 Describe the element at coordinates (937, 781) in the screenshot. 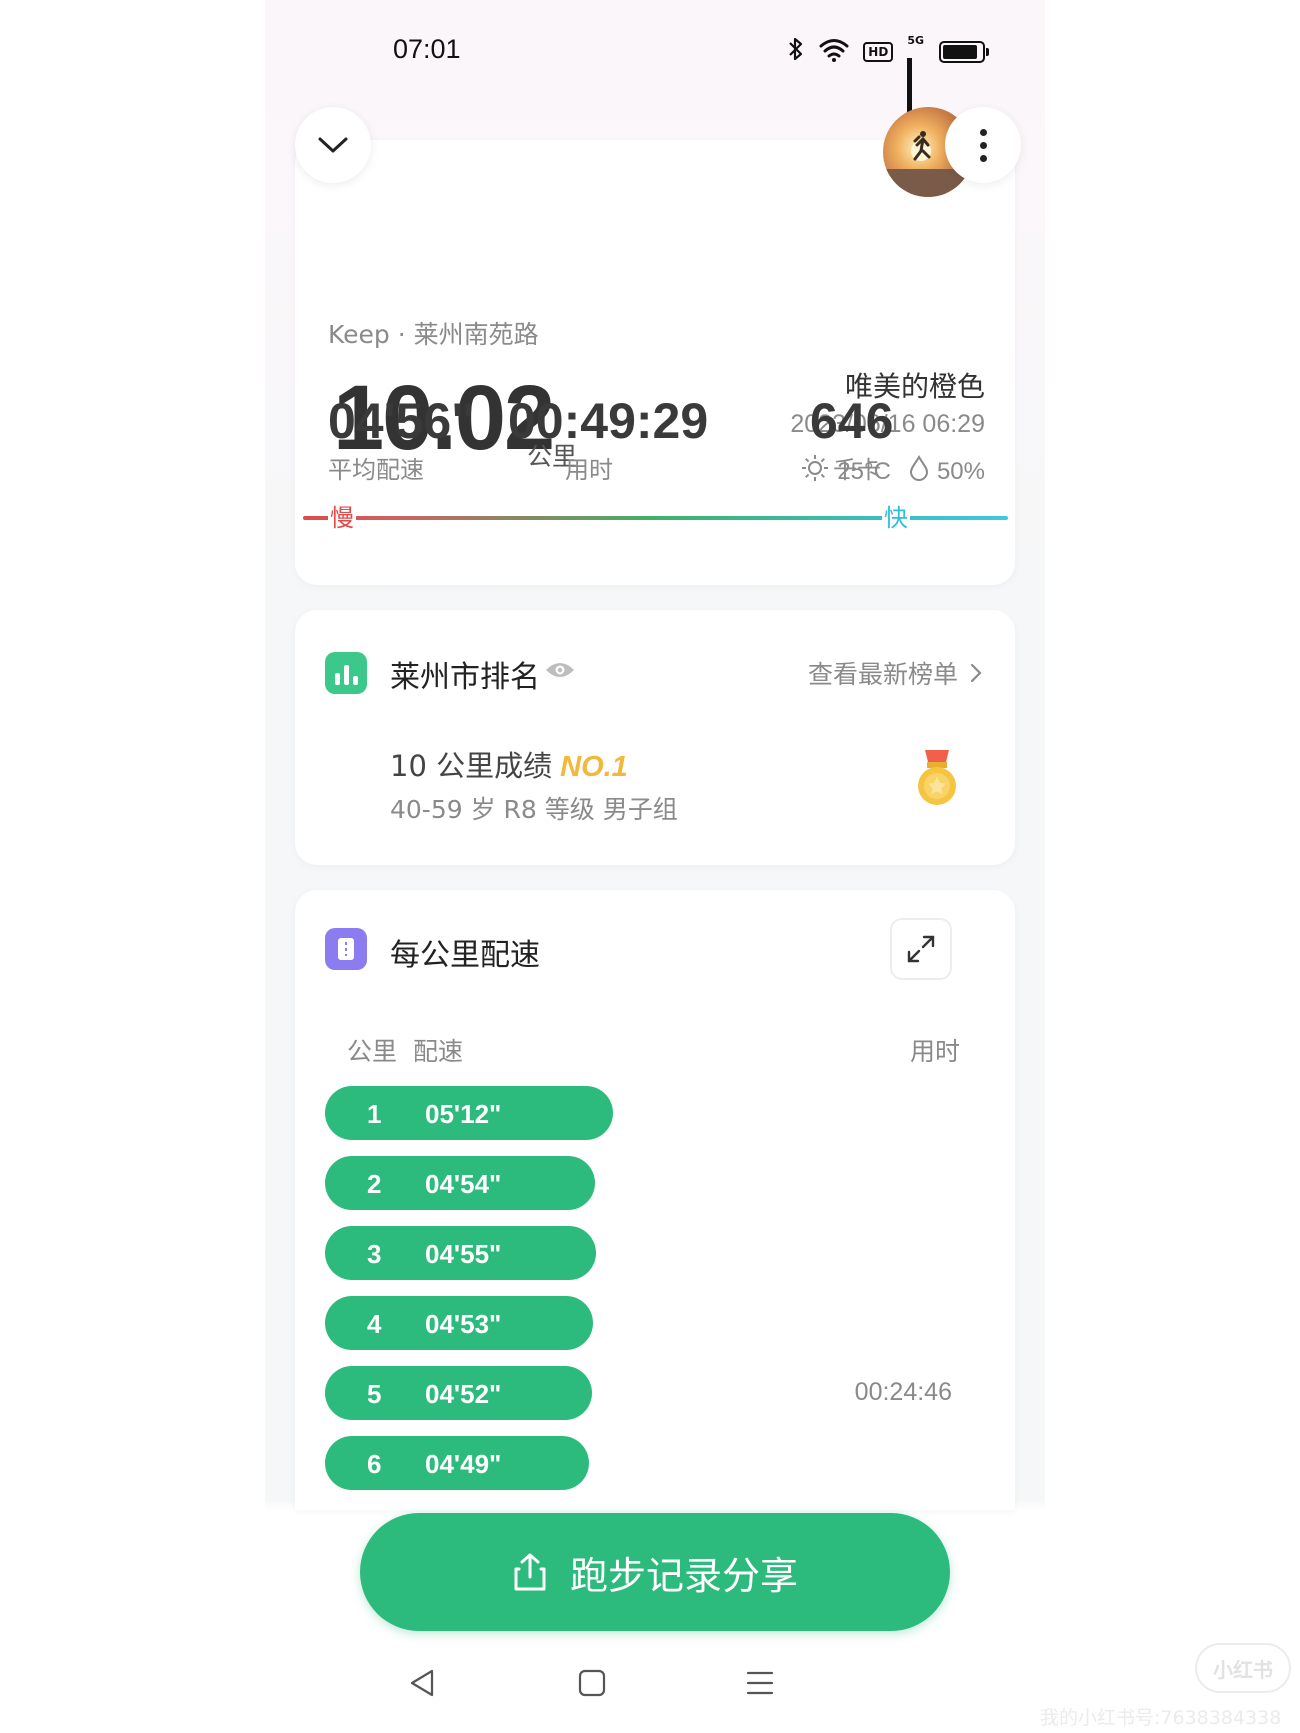

I see `gold-medal-icon` at that location.